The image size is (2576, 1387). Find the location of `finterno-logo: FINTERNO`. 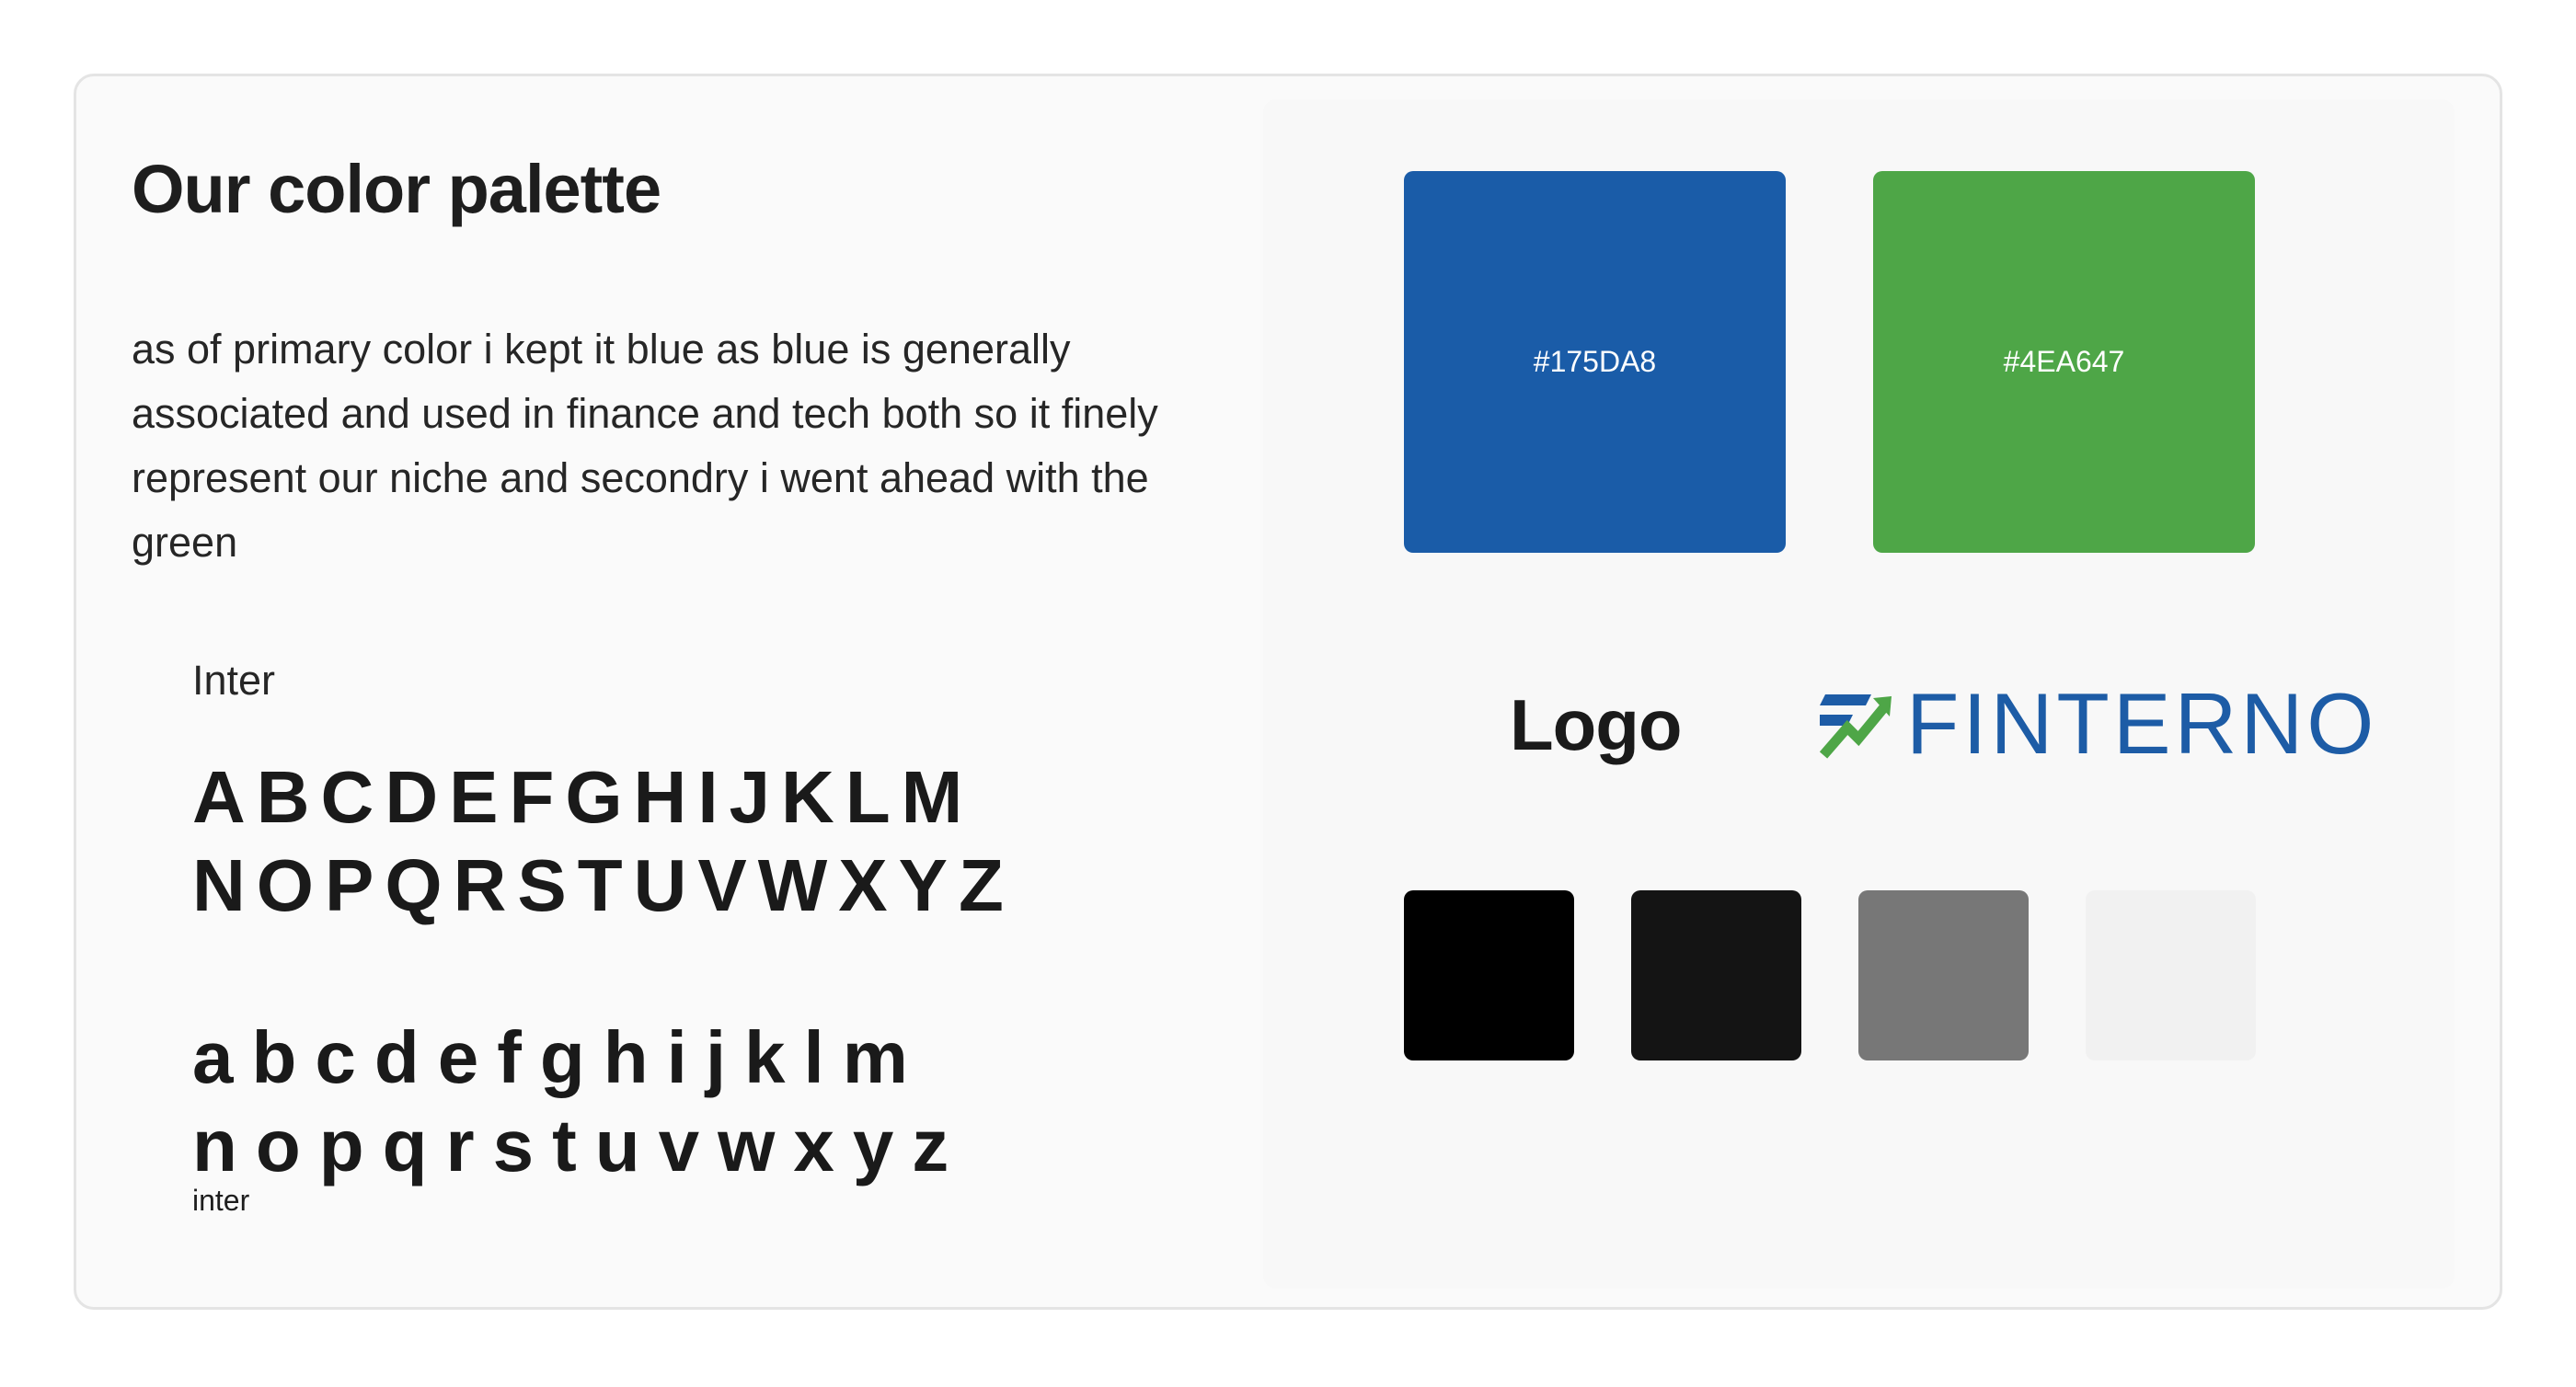

finterno-logo: FINTERNO is located at coordinates (2098, 724).